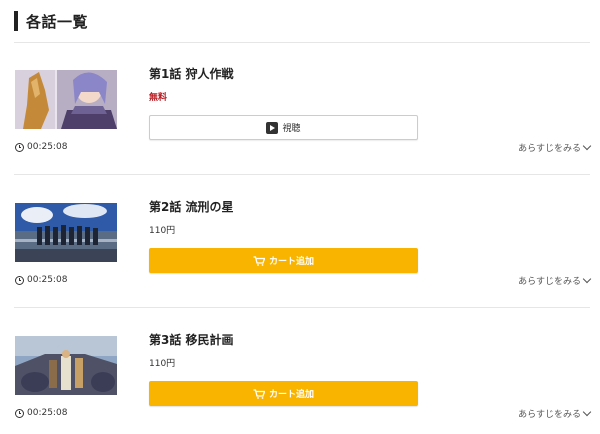 This screenshot has height=434, width=600. I want to click on watch-button-label: 視聴, so click(291, 129).